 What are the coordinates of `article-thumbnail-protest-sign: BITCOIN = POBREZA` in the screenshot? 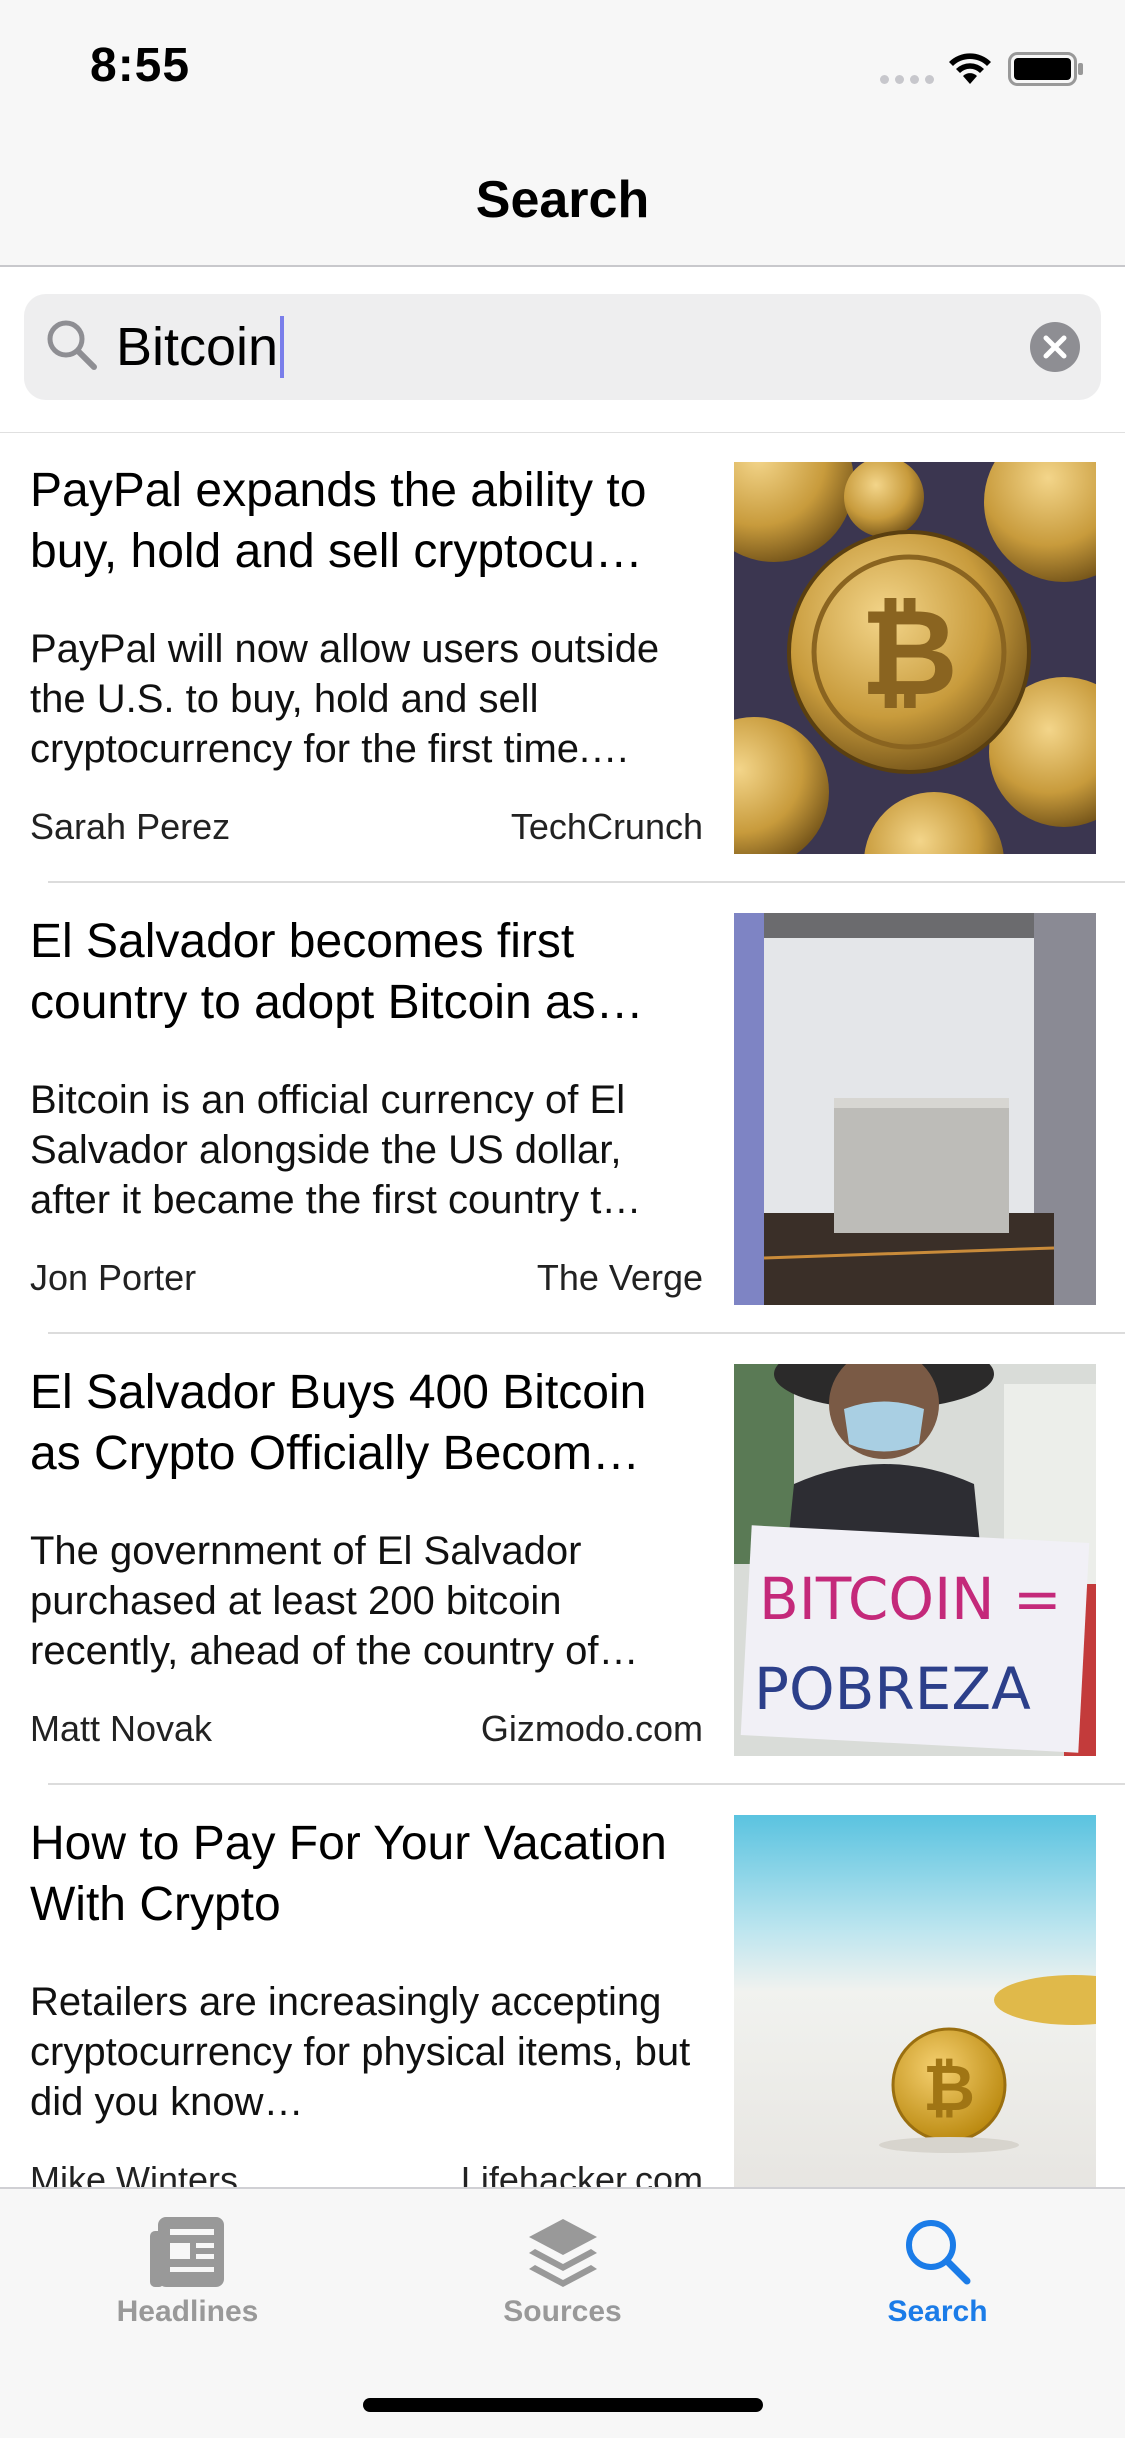 It's located at (915, 1560).